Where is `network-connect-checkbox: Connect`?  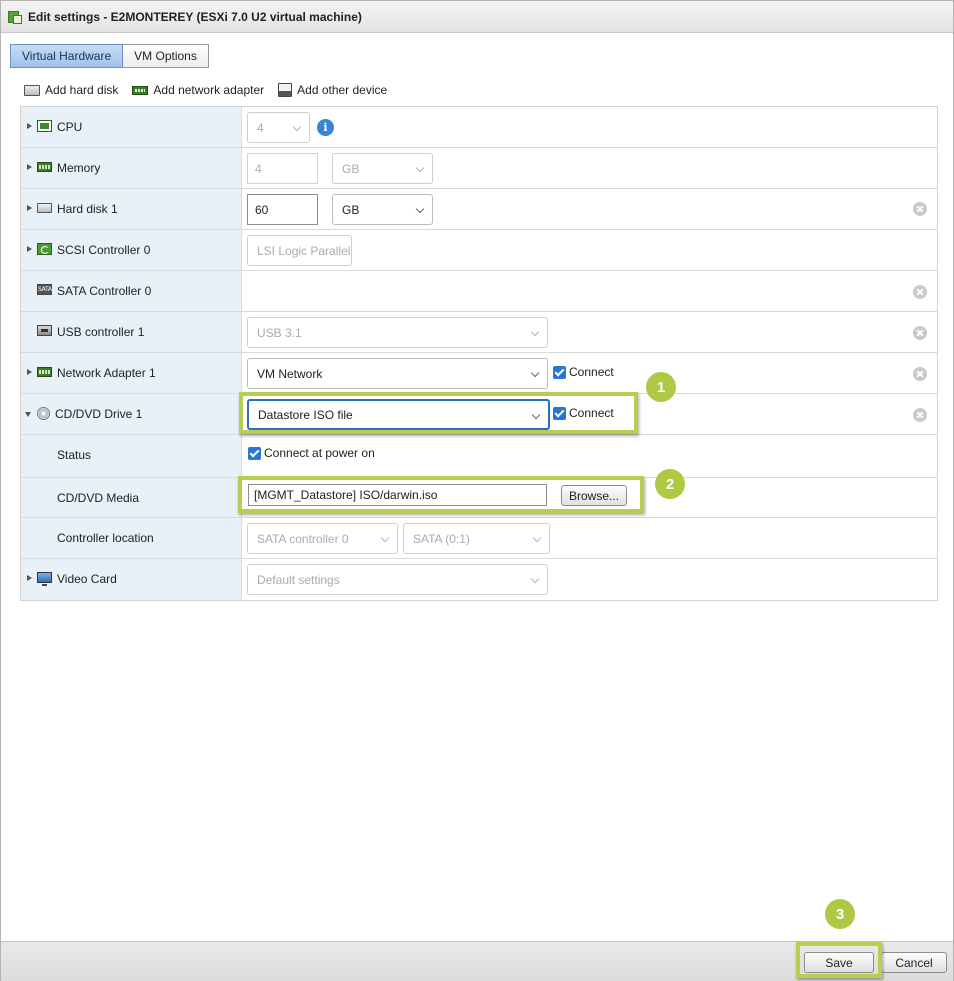 network-connect-checkbox: Connect is located at coordinates (583, 372).